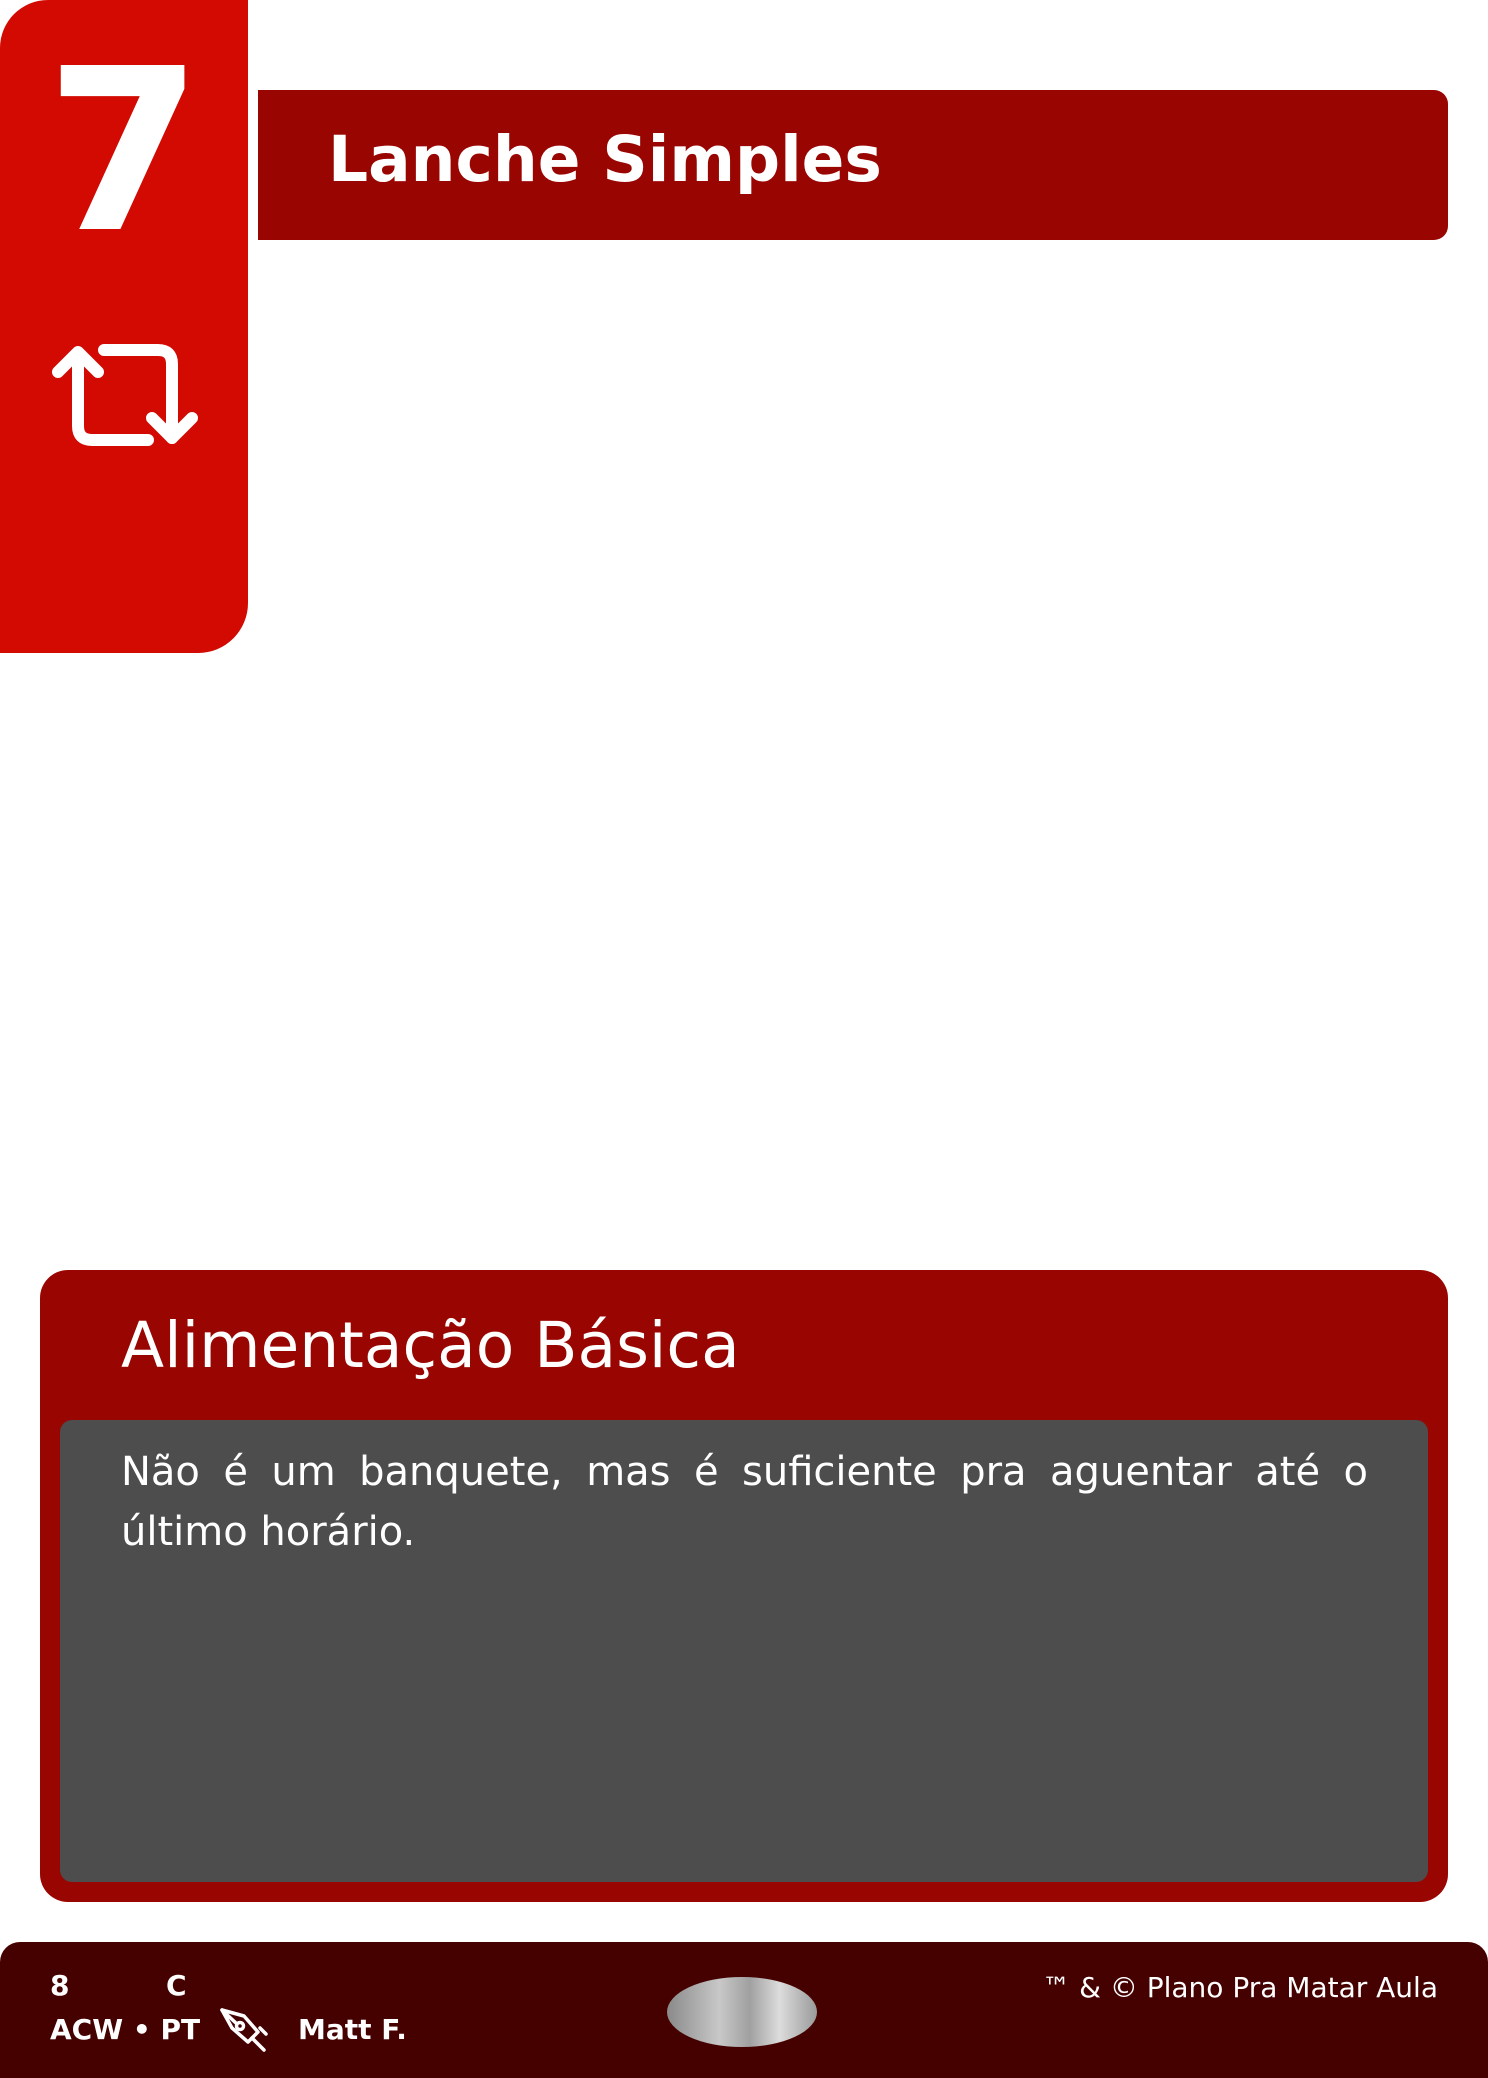  I want to click on holo-stamp, so click(742, 2012).